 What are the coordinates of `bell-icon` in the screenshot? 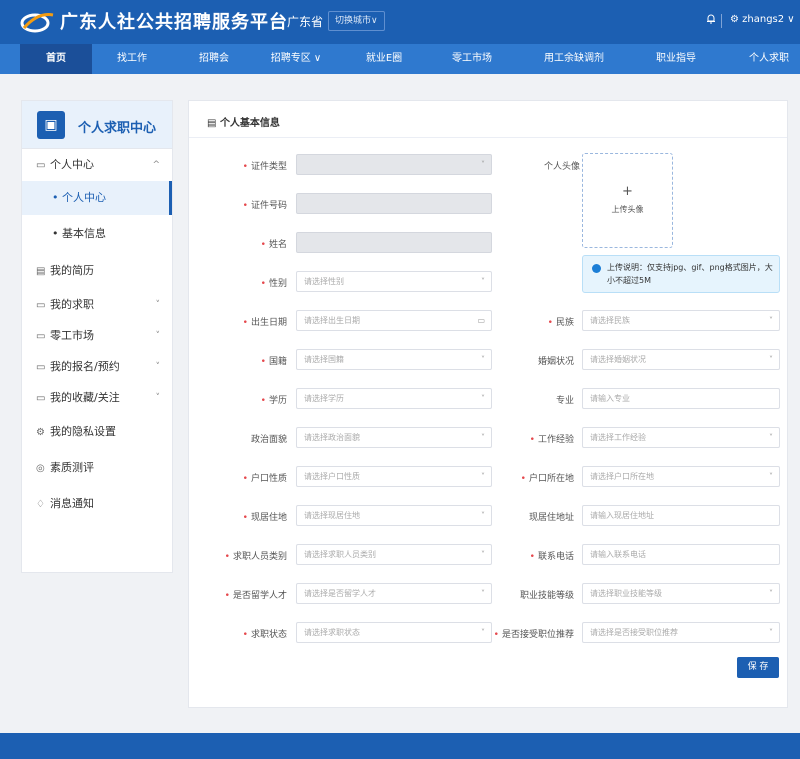 It's located at (711, 20).